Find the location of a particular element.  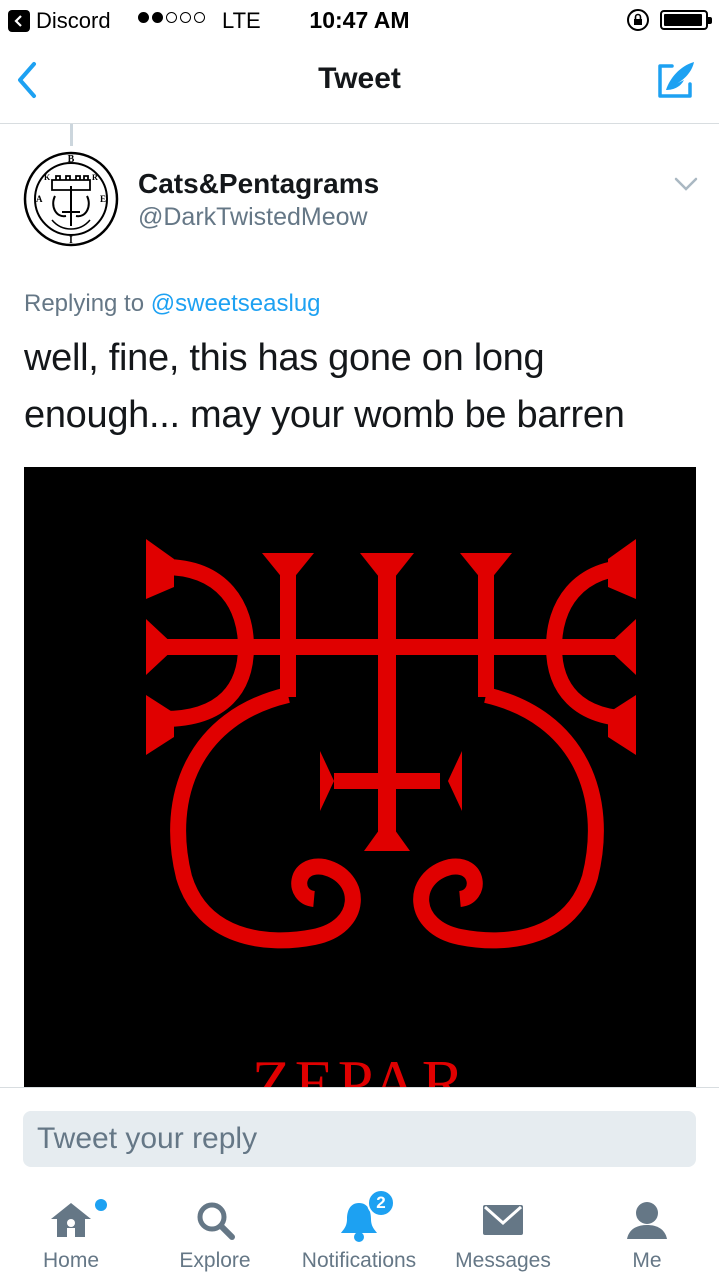

nav-bar: Tweet is located at coordinates (359, 82).